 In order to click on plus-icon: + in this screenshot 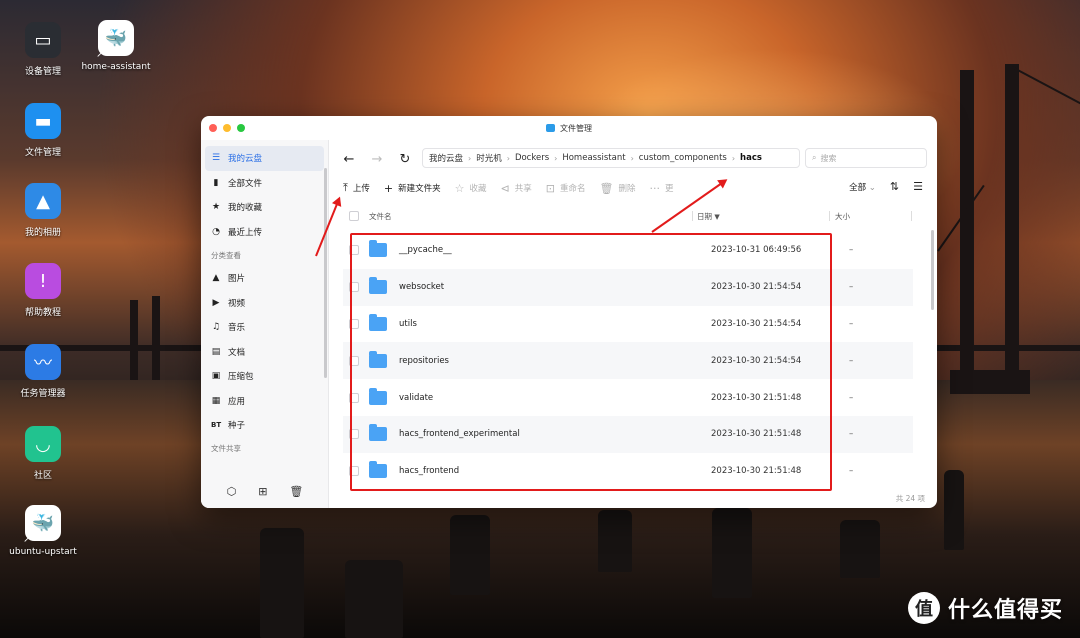, I will do `click(388, 188)`.